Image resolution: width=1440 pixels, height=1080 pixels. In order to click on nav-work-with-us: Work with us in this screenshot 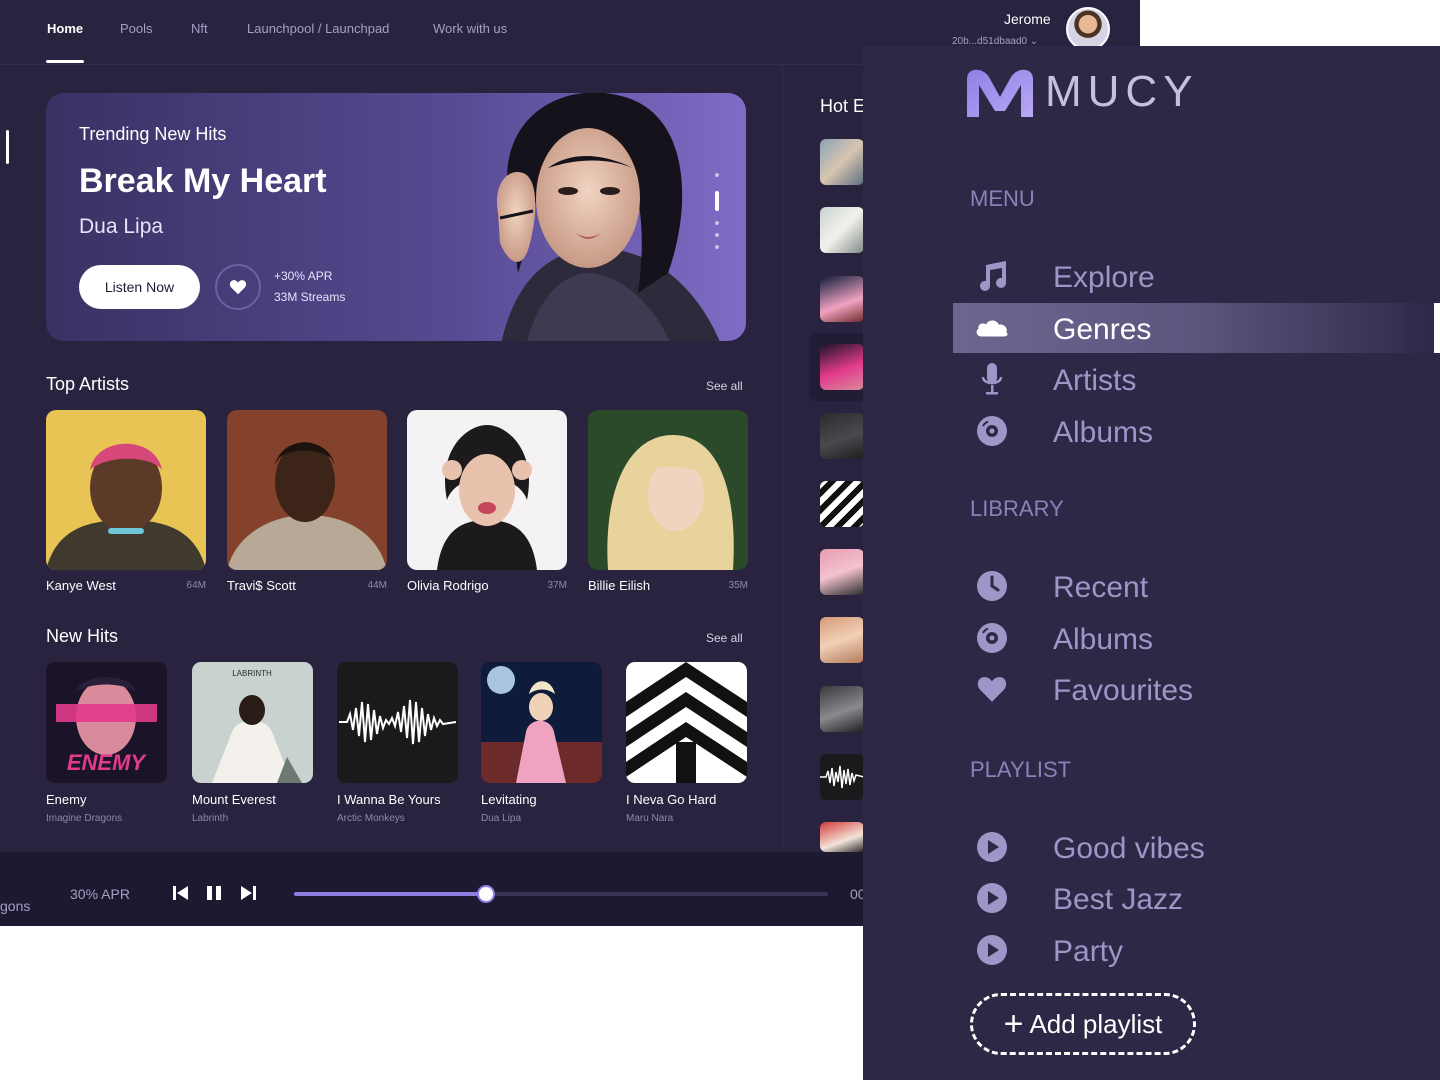, I will do `click(470, 28)`.